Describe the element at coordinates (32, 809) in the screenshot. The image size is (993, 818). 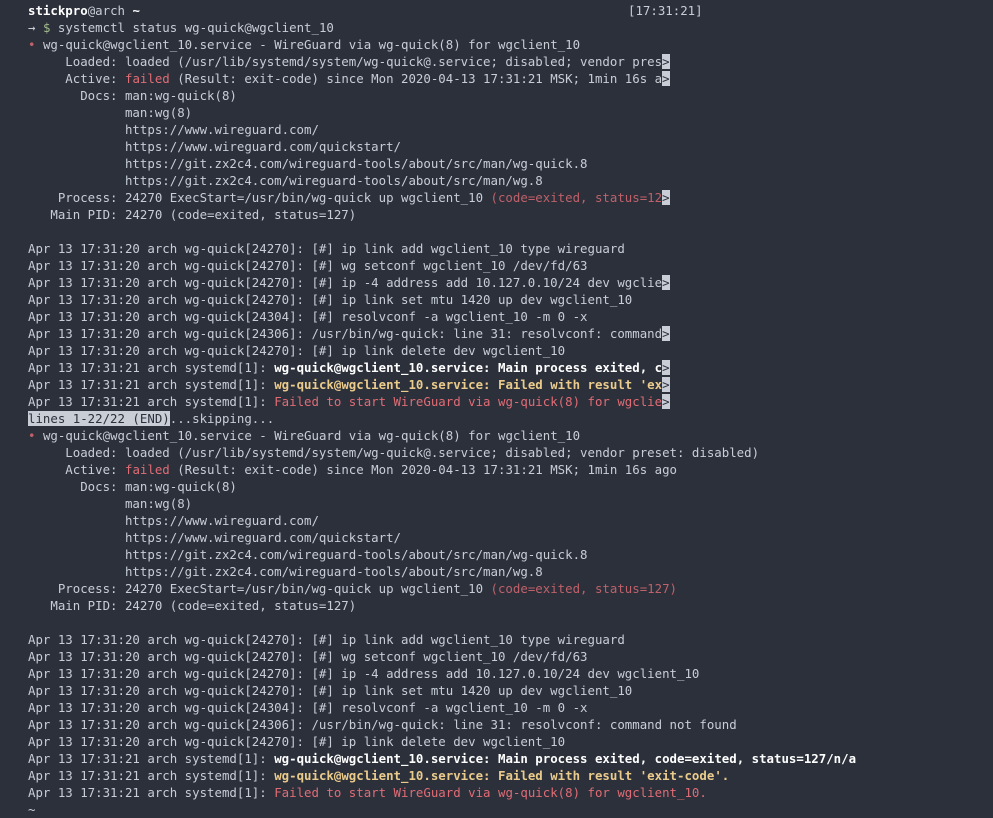
I see `pager-tilde: ~` at that location.